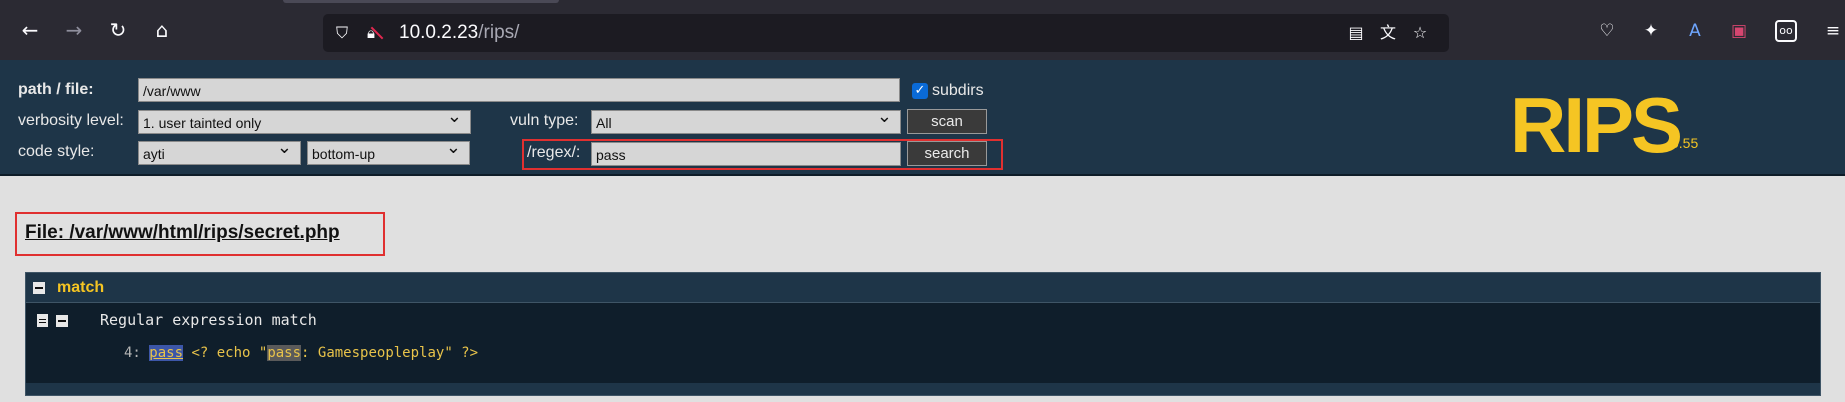  Describe the element at coordinates (388, 152) in the screenshot. I see `order-select: bottom-up` at that location.